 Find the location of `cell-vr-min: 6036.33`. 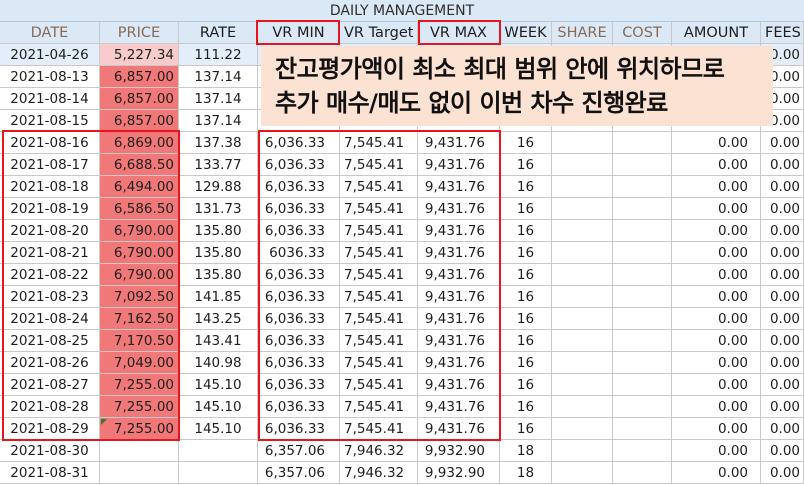

cell-vr-min: 6036.33 is located at coordinates (299, 253).